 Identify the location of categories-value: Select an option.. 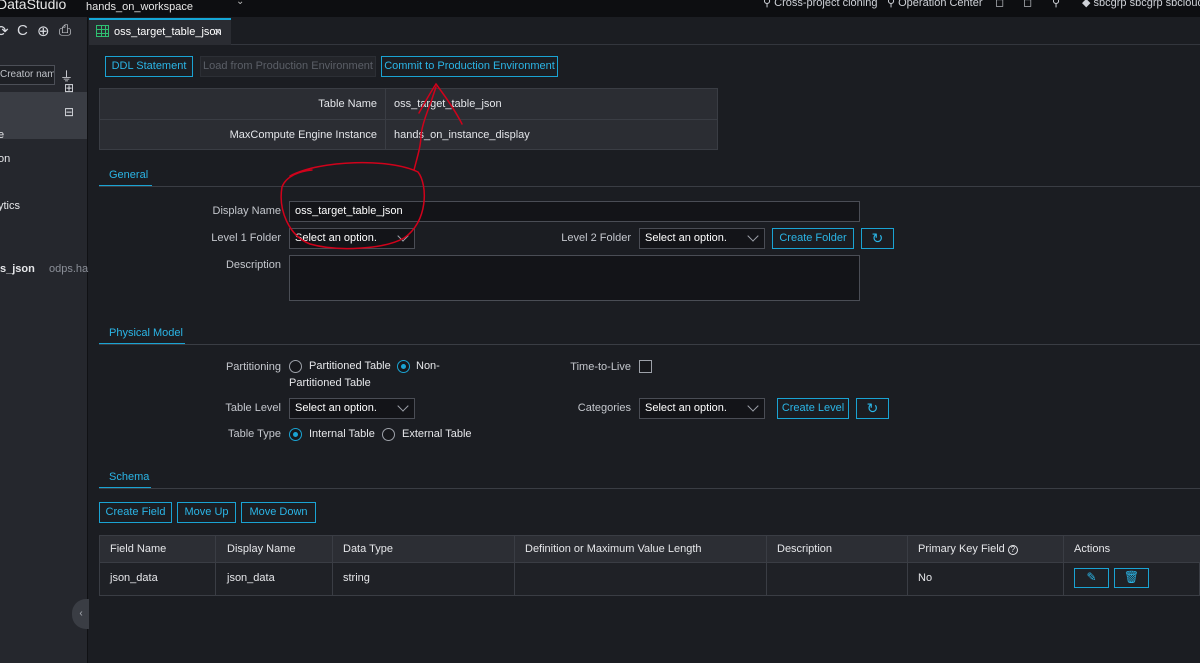
(686, 408).